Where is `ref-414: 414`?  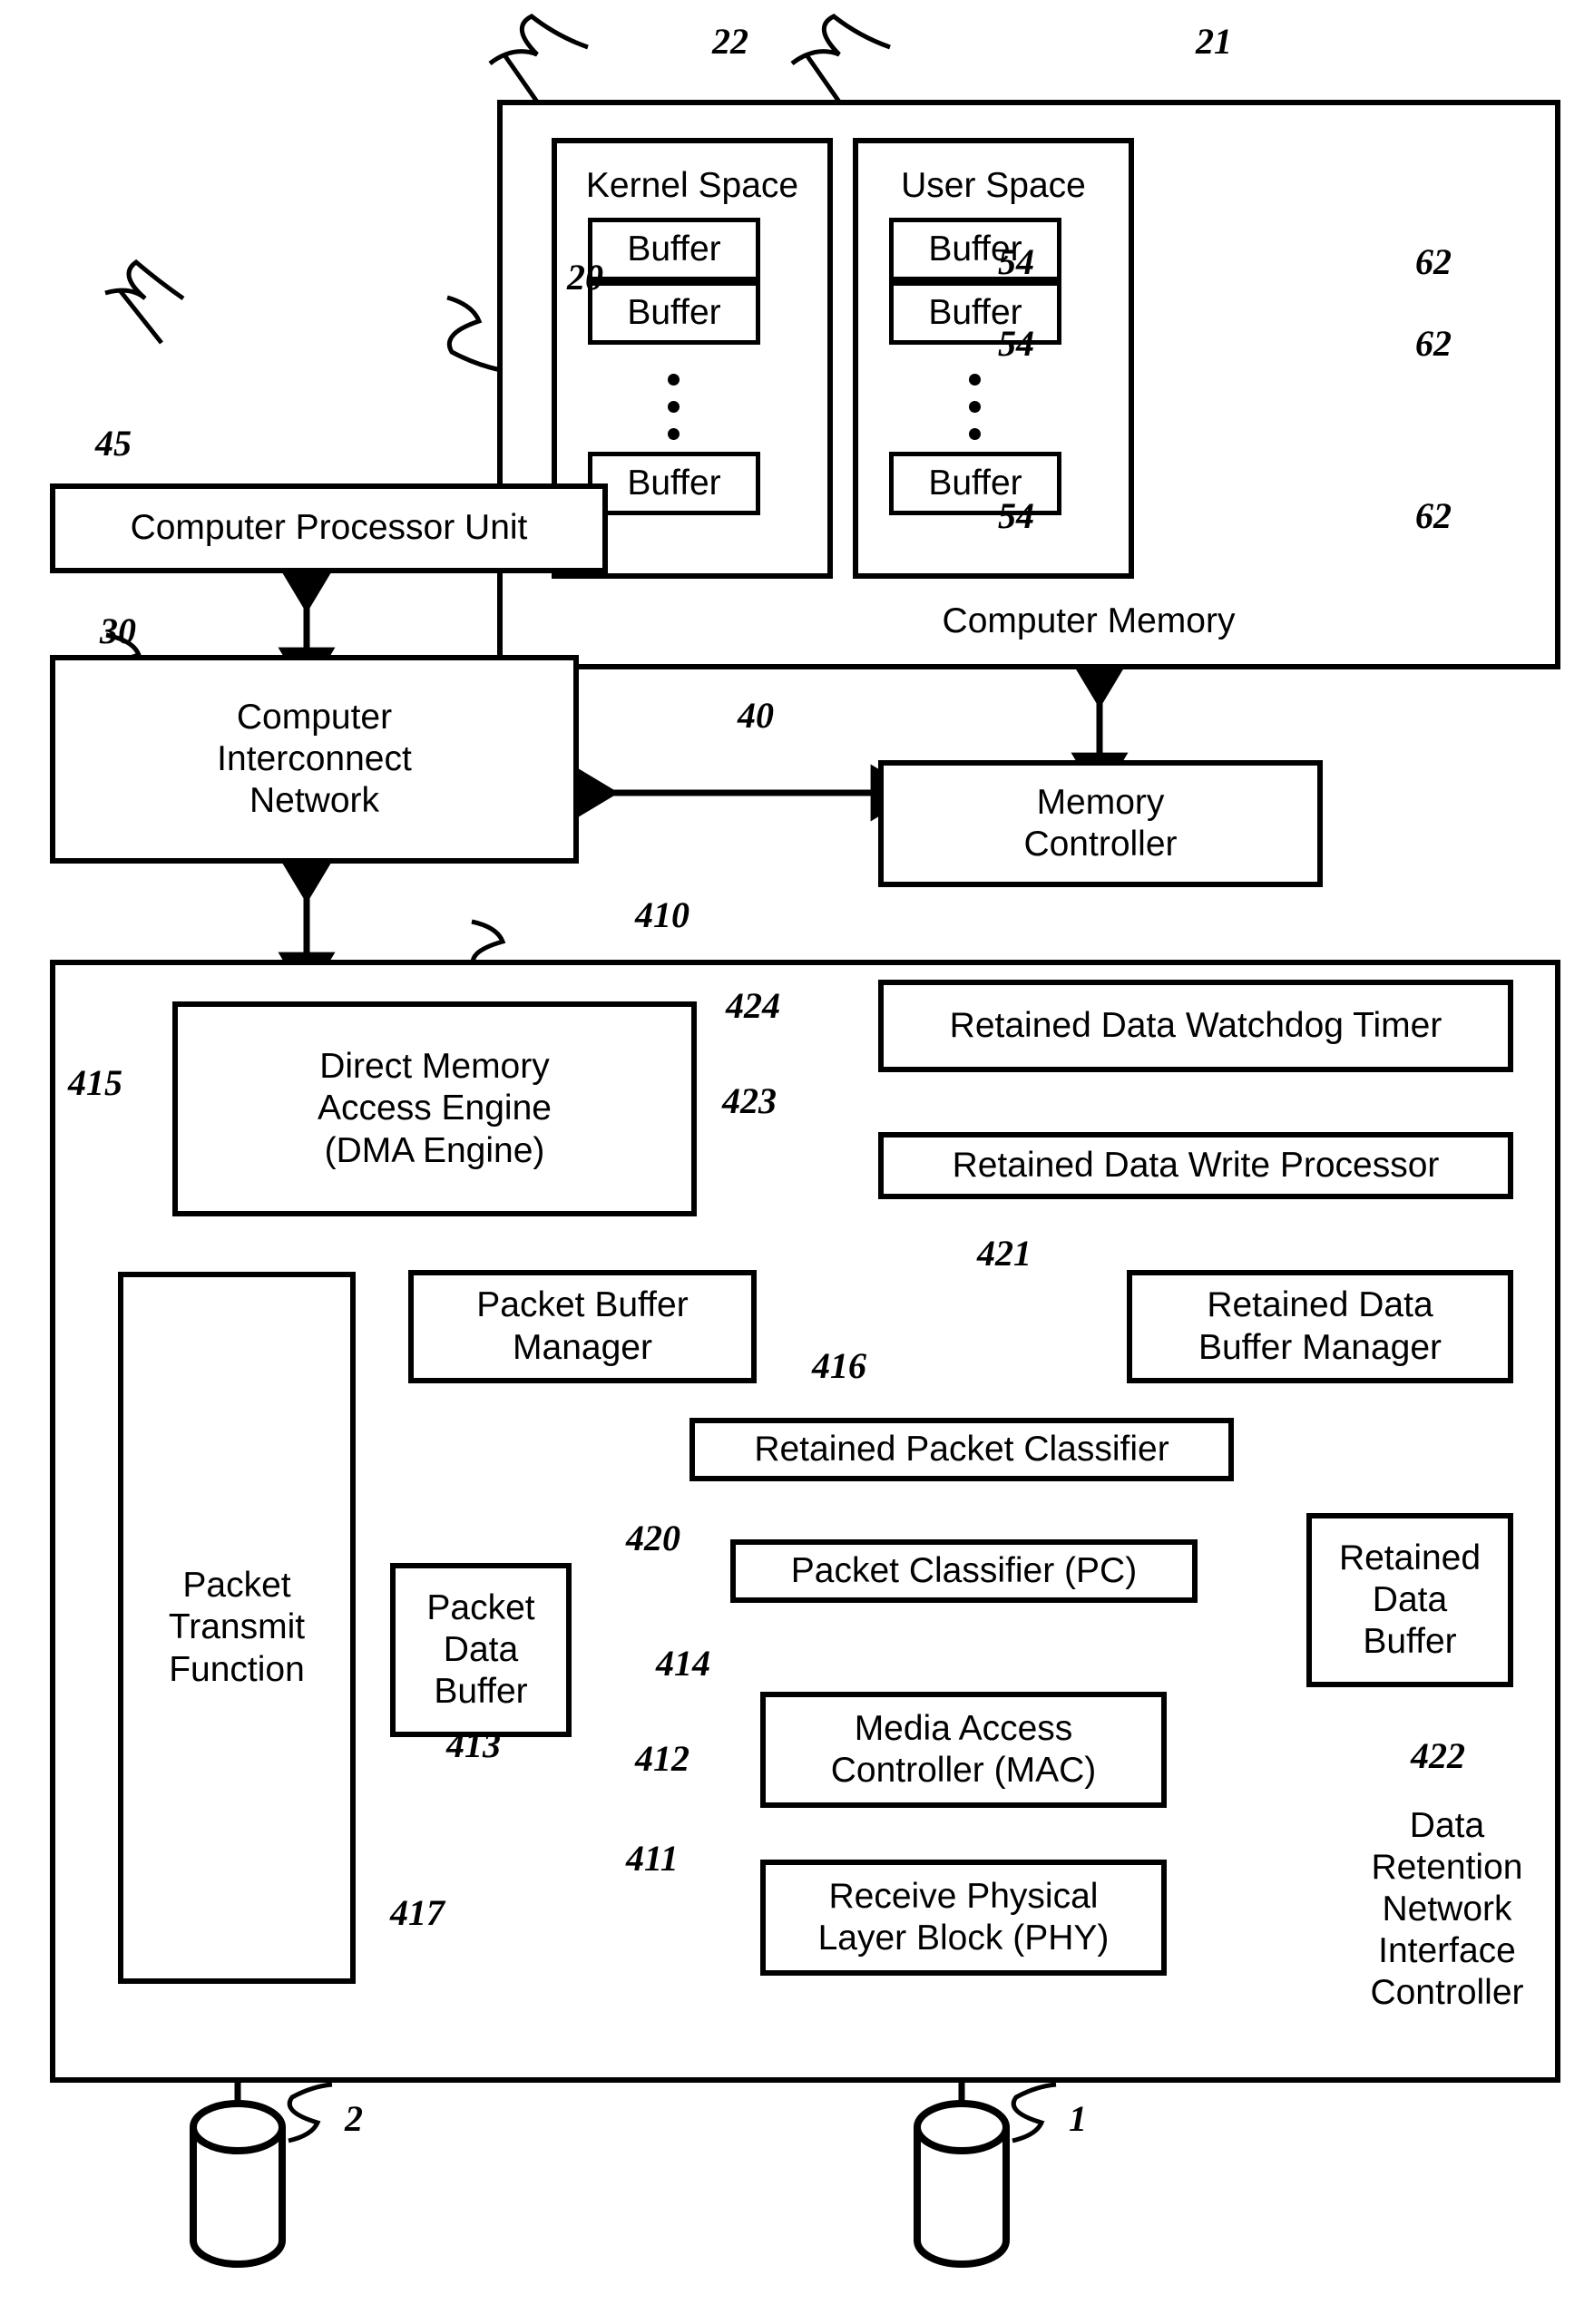
ref-414: 414 is located at coordinates (683, 1663).